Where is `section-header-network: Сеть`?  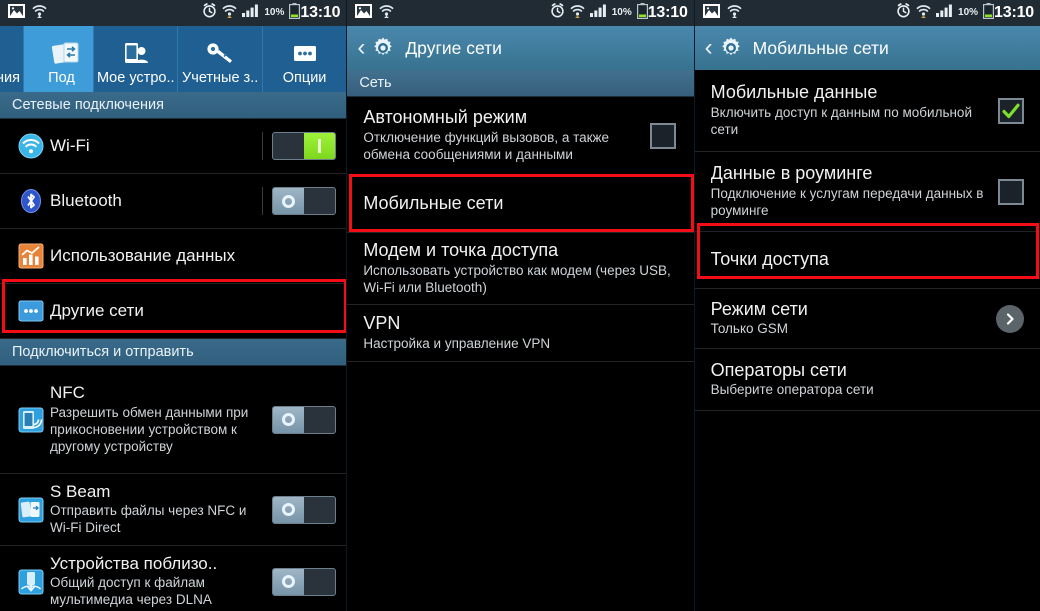 section-header-network: Сеть is located at coordinates (520, 83).